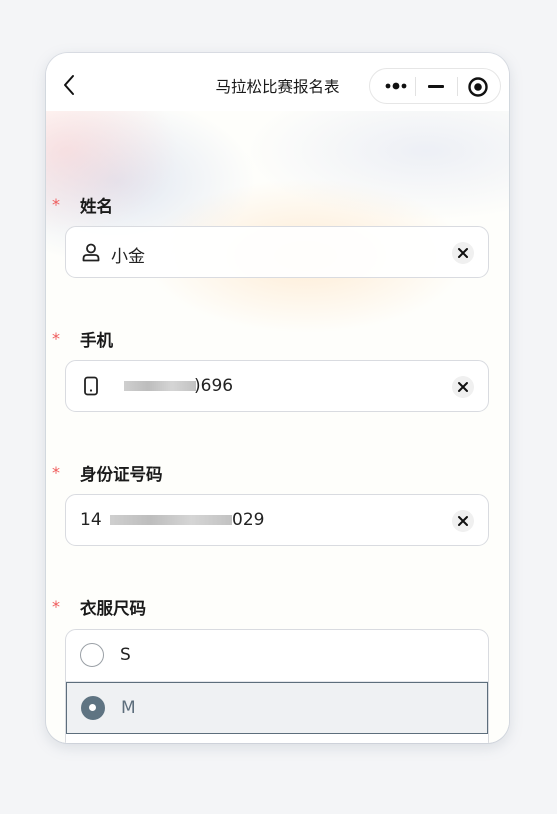 Image resolution: width=557 pixels, height=814 pixels. Describe the element at coordinates (277, 520) in the screenshot. I see `id-number-field: 14 029` at that location.